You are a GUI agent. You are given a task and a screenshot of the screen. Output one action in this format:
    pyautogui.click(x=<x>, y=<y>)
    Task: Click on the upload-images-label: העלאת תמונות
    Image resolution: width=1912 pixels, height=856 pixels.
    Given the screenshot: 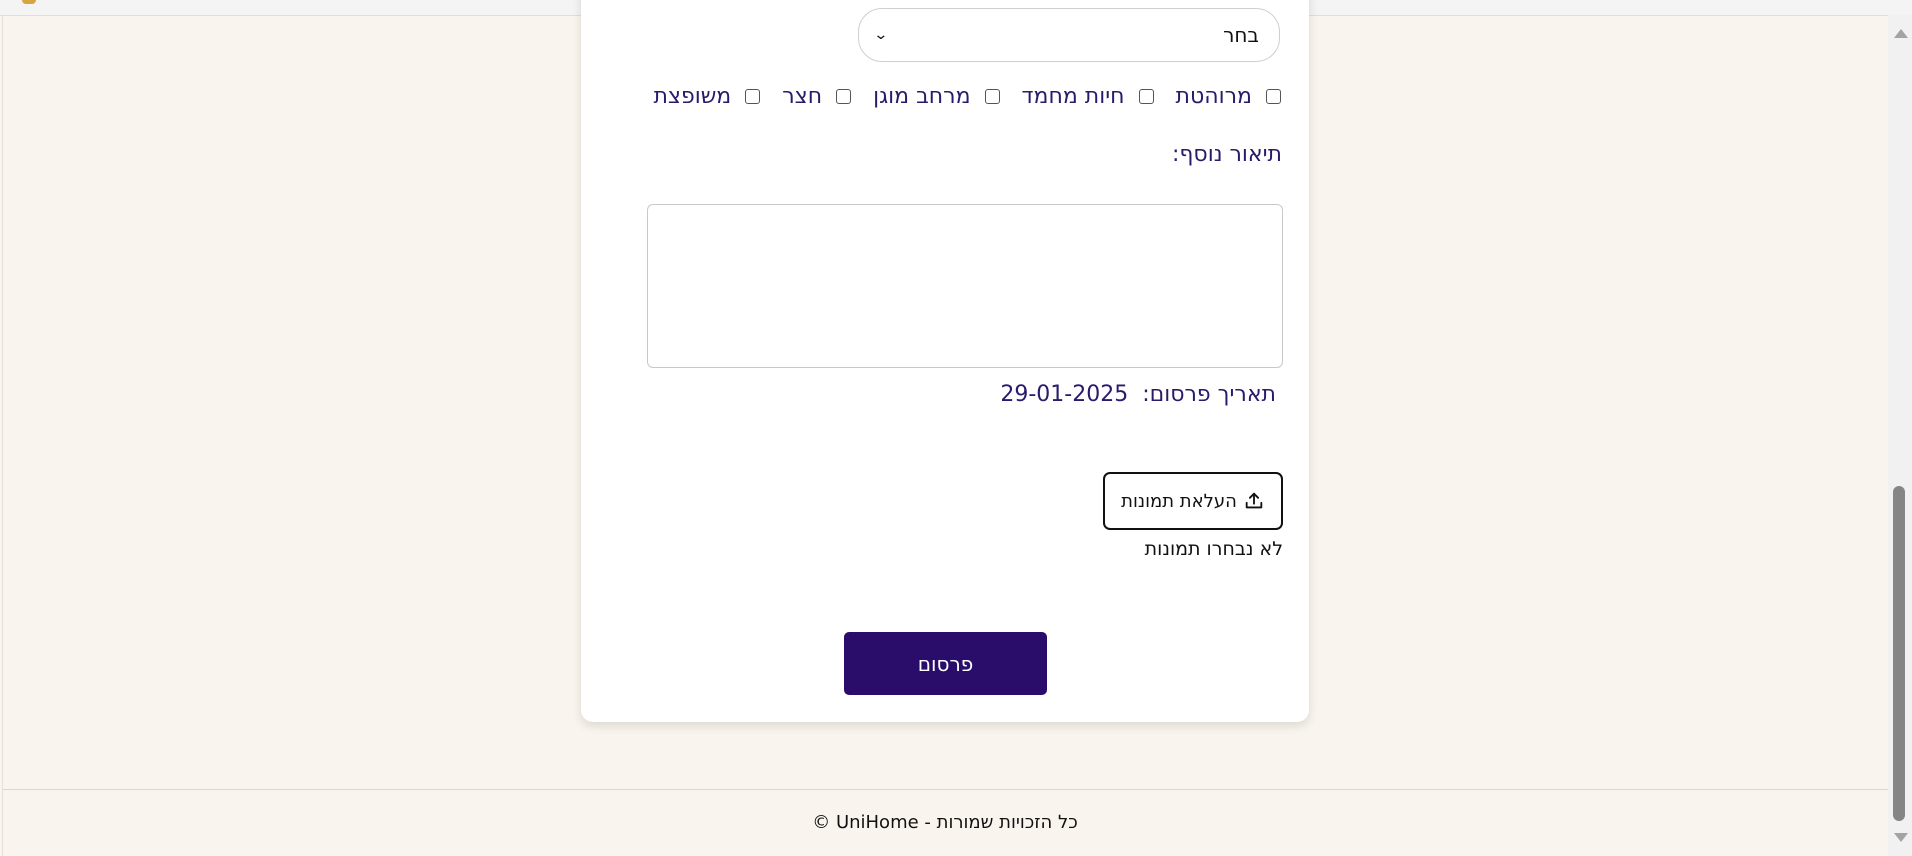 What is the action you would take?
    pyautogui.click(x=1179, y=501)
    